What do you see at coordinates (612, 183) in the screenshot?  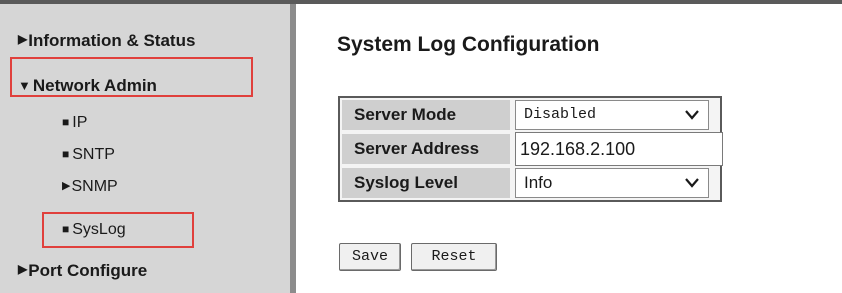 I see `syslog-level-select: Info` at bounding box center [612, 183].